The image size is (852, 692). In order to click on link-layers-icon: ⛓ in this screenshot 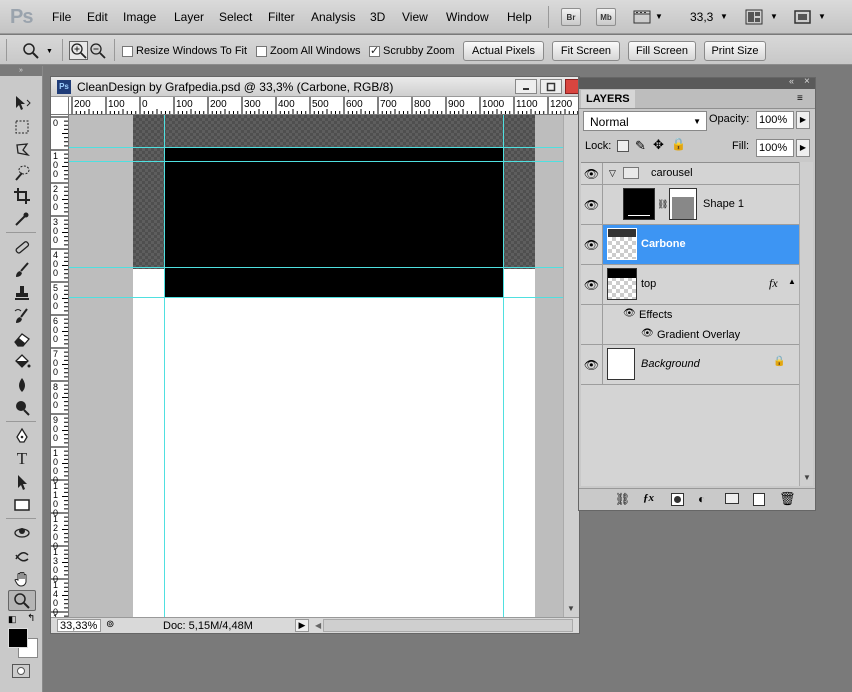, I will do `click(622, 499)`.